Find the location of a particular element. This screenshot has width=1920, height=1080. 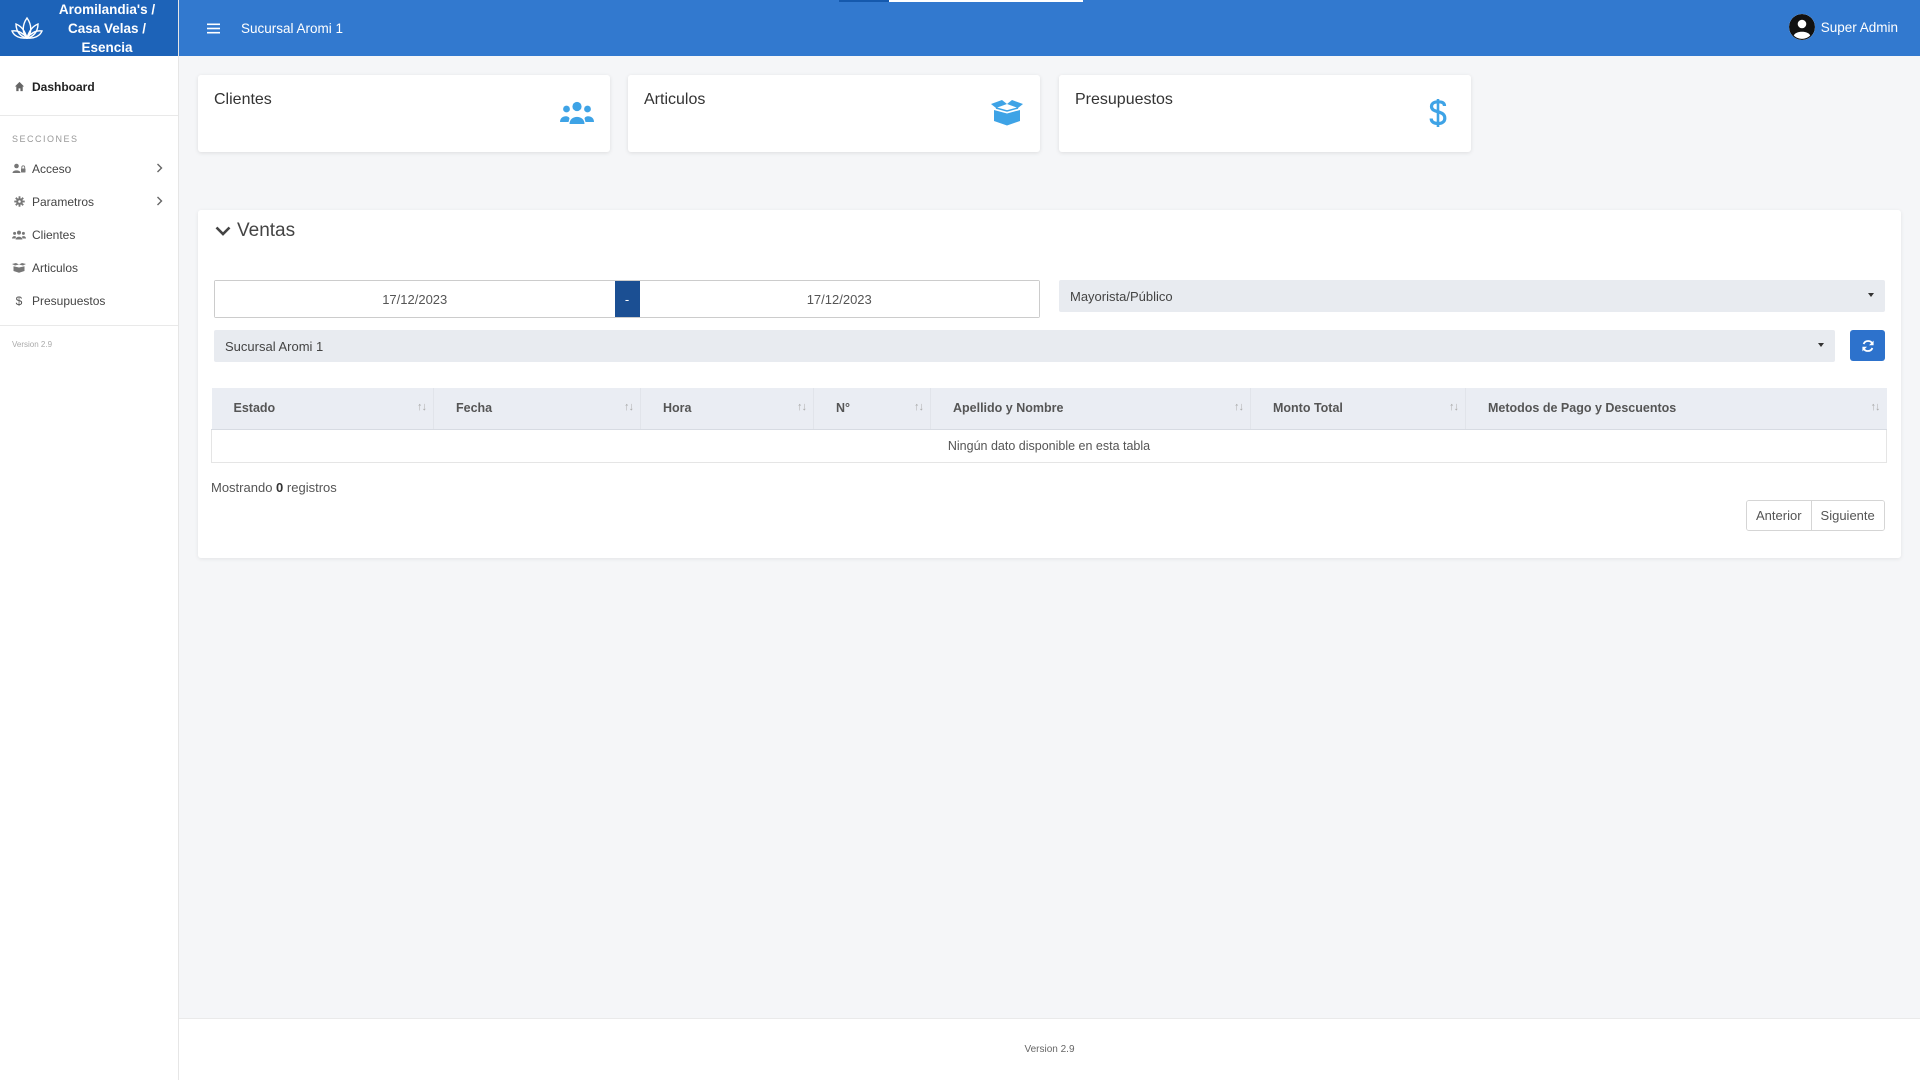

brand: Aromilandia's / Casa Velas / Esencia is located at coordinates (89, 28).